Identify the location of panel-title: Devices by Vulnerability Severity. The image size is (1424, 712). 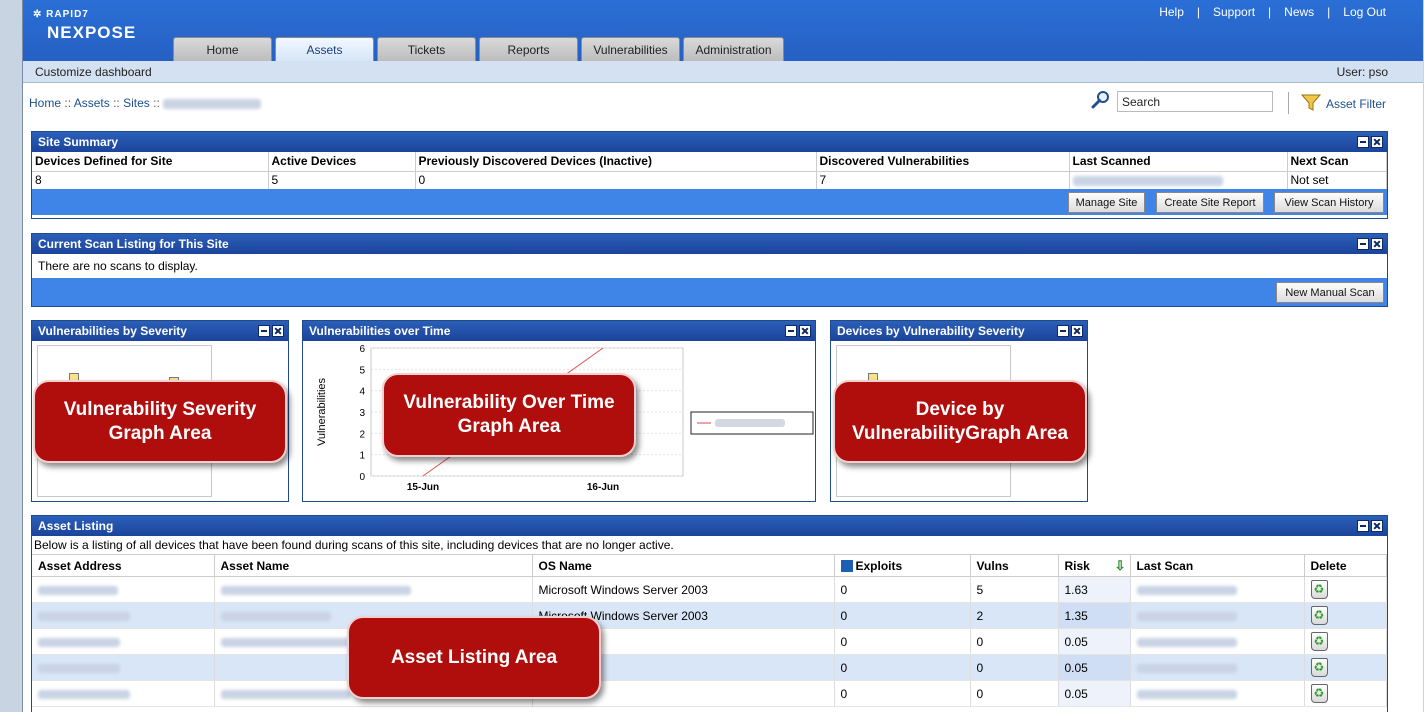
(931, 331).